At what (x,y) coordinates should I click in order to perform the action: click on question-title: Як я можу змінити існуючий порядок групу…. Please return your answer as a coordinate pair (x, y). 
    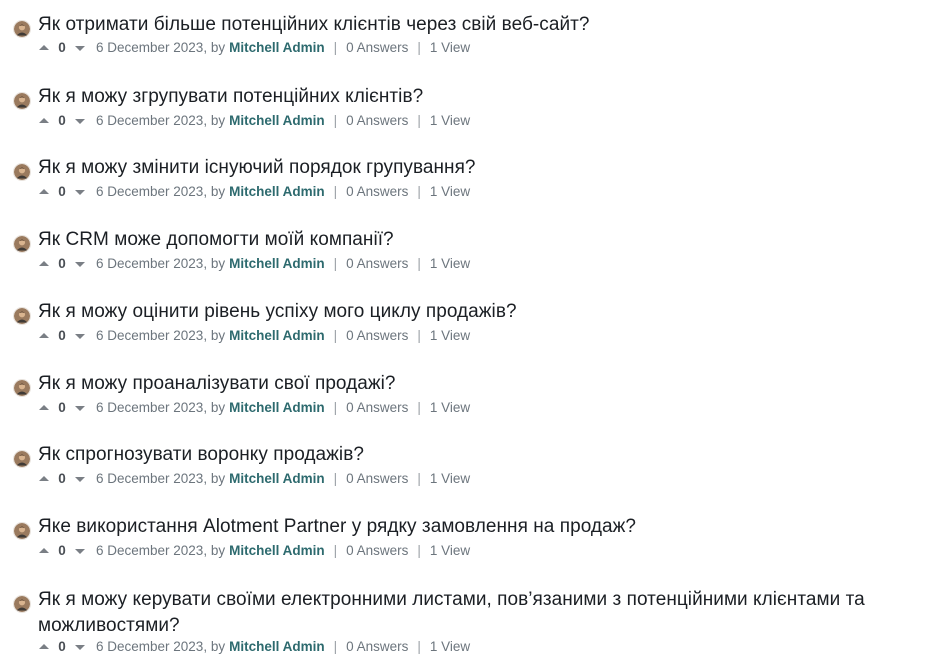
    Looking at the image, I should click on (490, 168).